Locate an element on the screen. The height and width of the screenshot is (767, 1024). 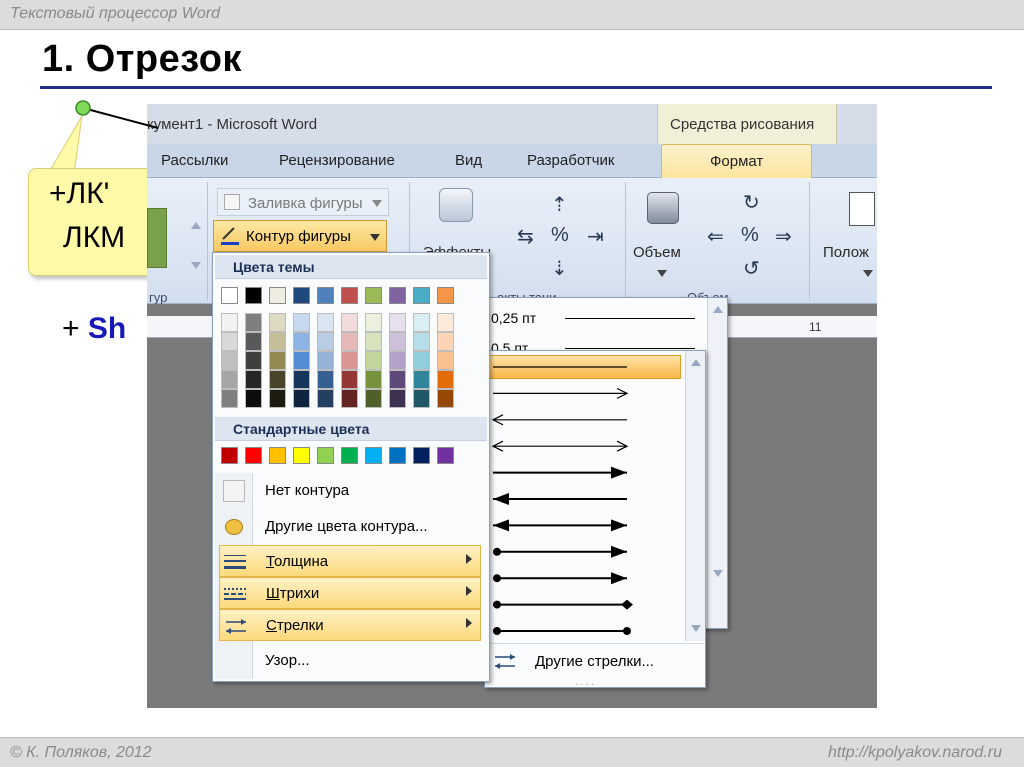
tilt-down-icon: ↺ is located at coordinates (751, 268).